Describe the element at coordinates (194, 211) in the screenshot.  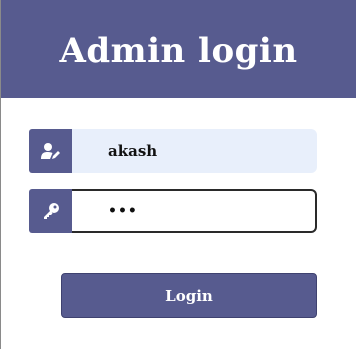
I see `password-input` at that location.